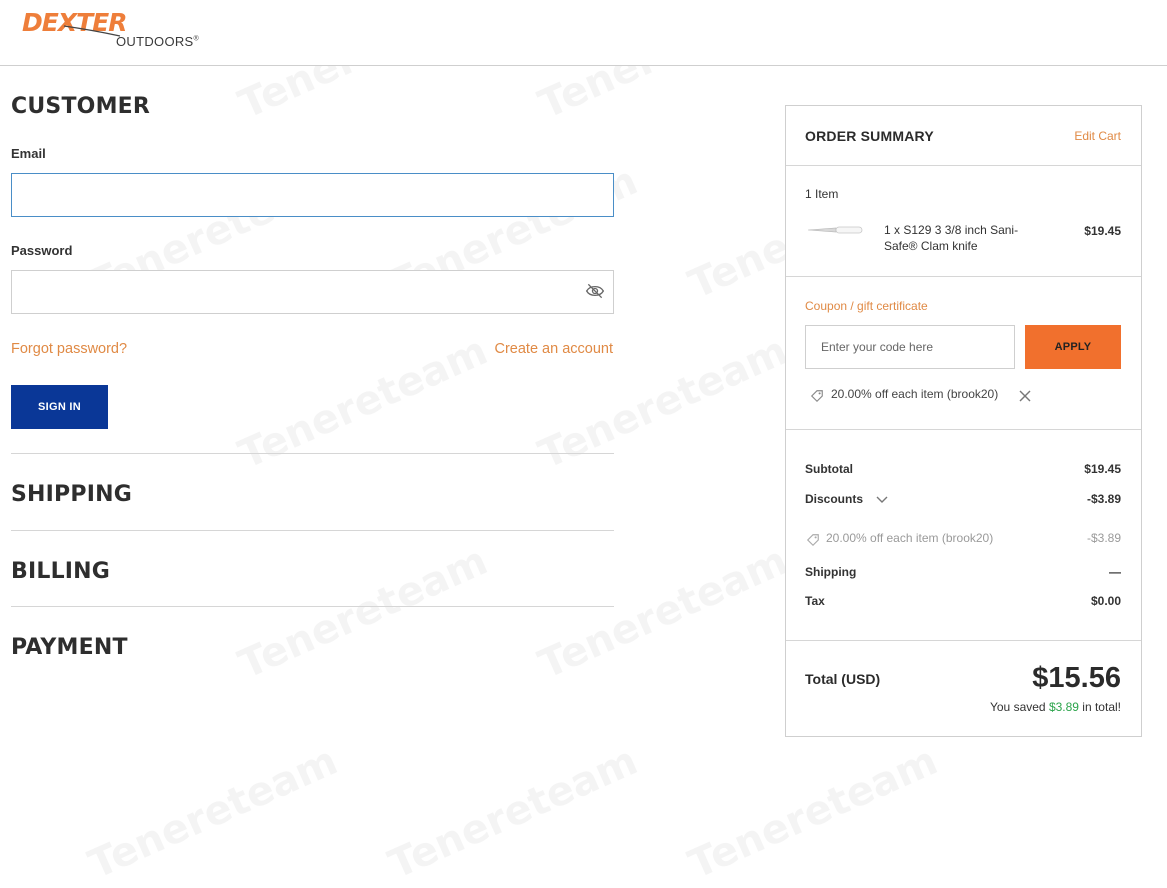  I want to click on hide-password-icon, so click(595, 291).